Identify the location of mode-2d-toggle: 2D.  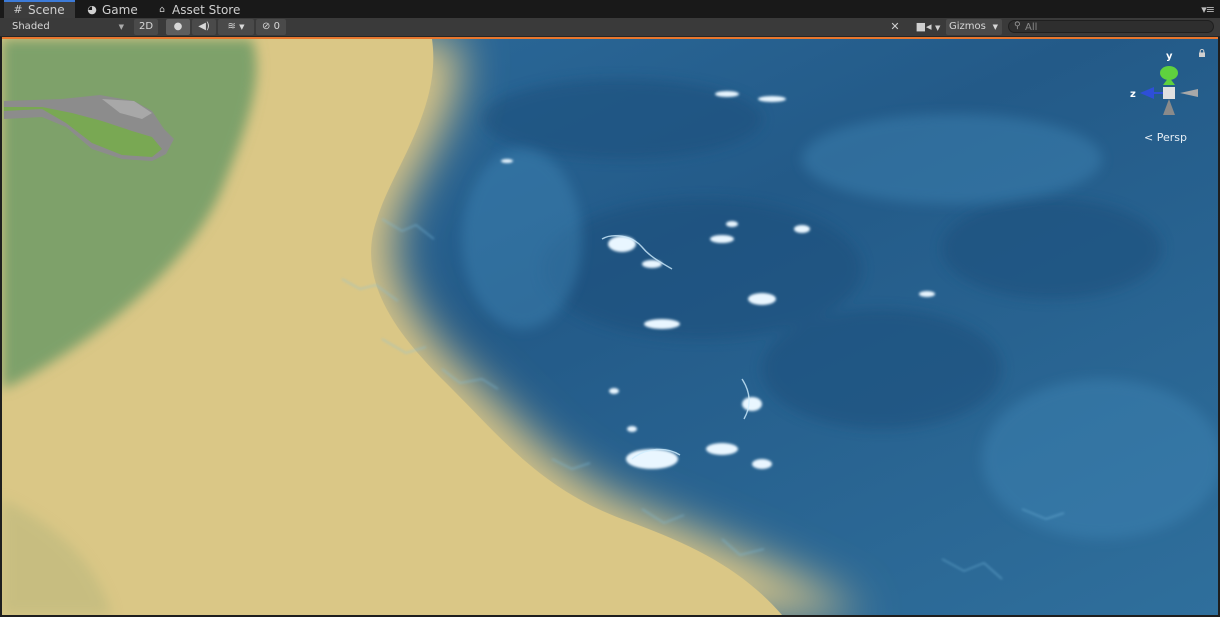
(146, 27).